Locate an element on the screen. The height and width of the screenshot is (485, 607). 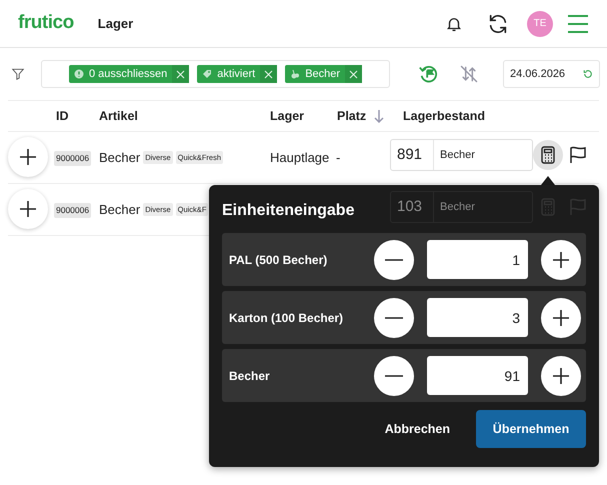
reset-flag-icon is located at coordinates (429, 74).